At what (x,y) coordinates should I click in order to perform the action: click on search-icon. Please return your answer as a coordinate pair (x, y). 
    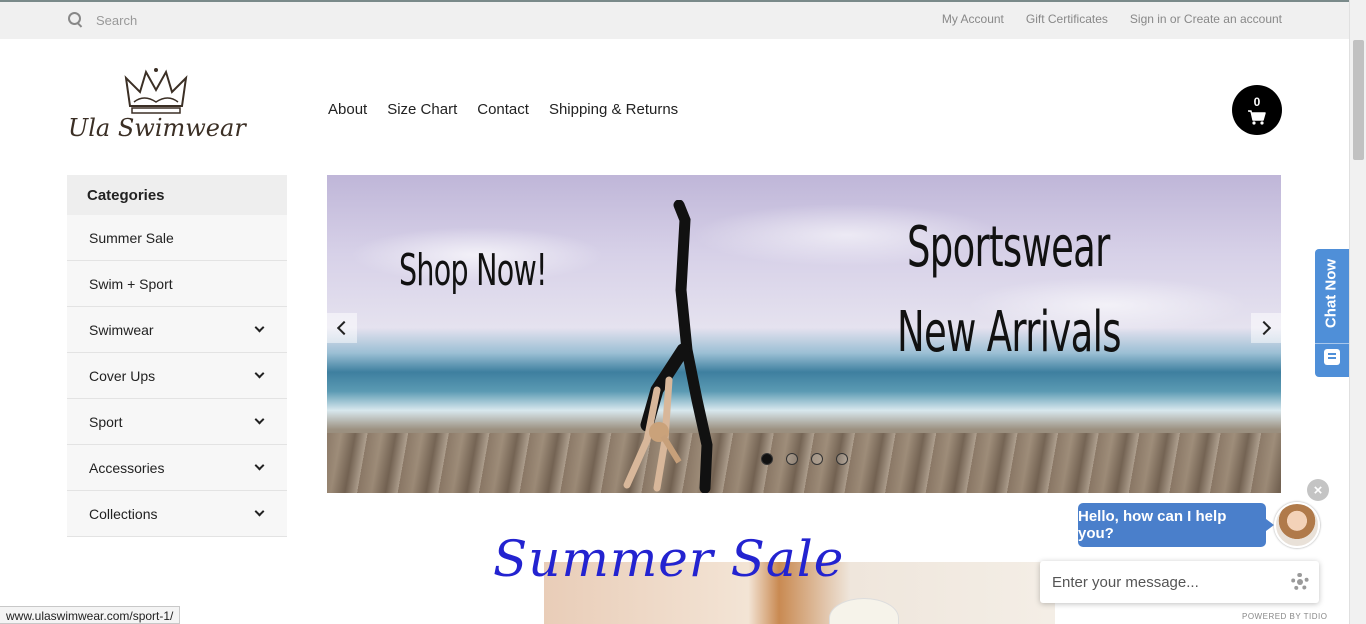
    Looking at the image, I should click on (76, 20).